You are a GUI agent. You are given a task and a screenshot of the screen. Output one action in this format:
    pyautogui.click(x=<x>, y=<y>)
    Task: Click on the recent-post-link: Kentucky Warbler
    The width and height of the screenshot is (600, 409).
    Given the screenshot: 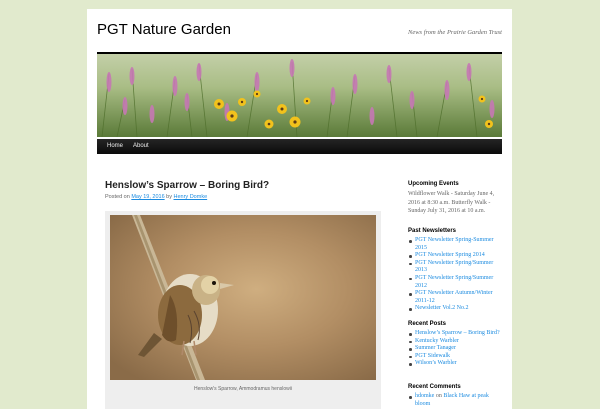 What is the action you would take?
    pyautogui.click(x=437, y=341)
    